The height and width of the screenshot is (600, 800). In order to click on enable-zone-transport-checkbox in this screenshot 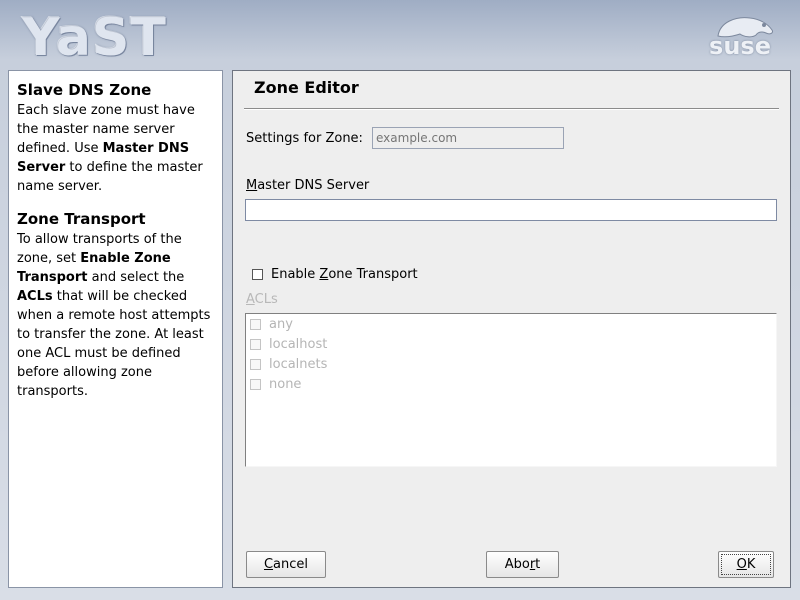, I will do `click(257, 274)`.